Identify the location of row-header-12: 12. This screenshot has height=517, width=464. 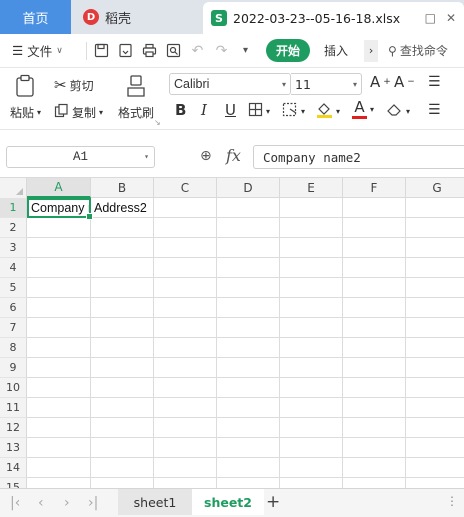
(13, 428).